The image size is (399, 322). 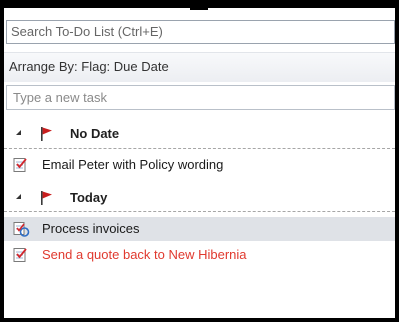 I want to click on task-label: Process invoices, so click(x=91, y=228).